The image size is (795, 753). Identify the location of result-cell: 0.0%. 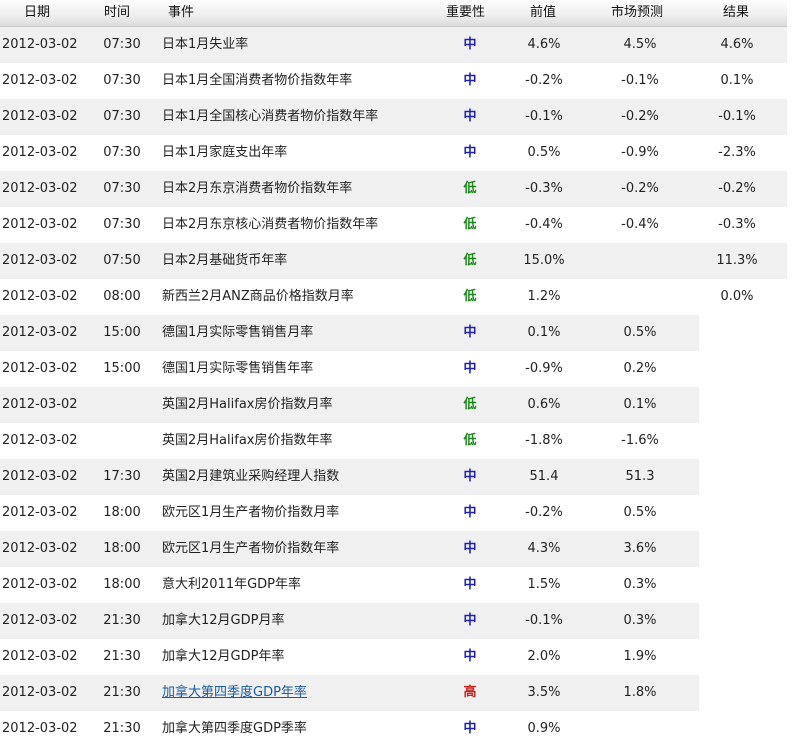
(737, 296).